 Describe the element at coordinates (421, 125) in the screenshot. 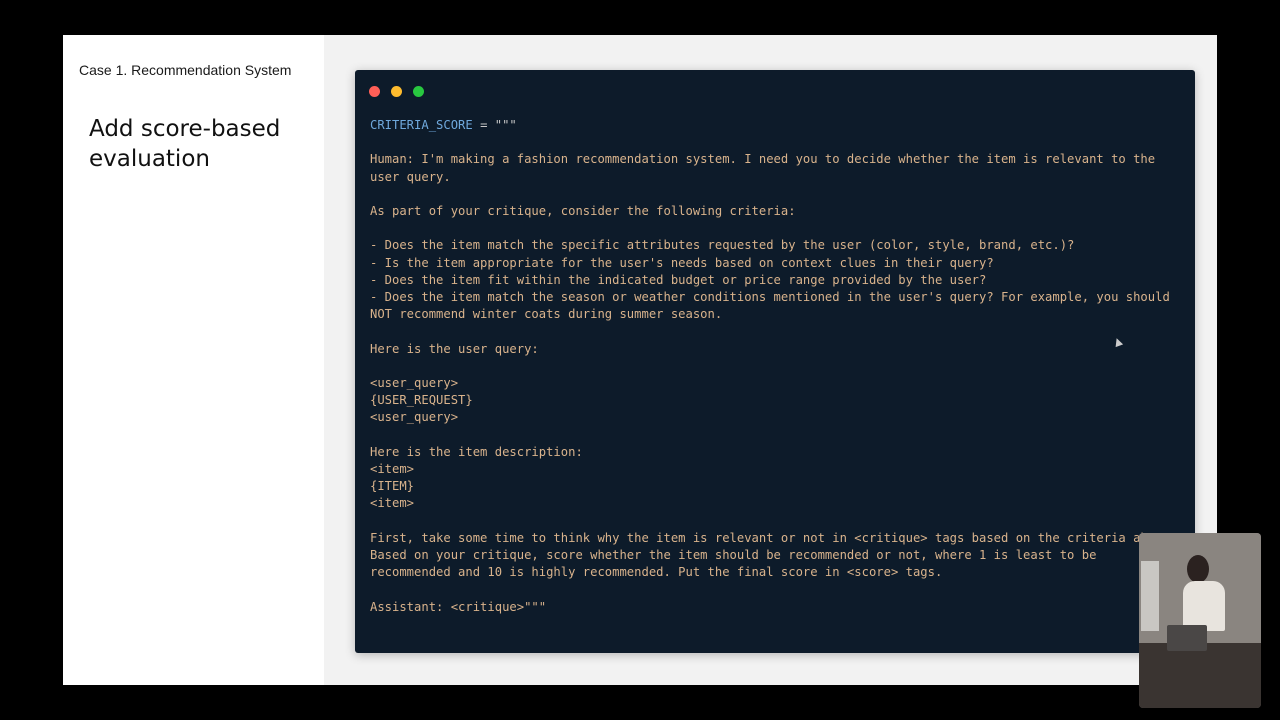

I see `code-variable-name: CRITERIA_SCORE` at that location.